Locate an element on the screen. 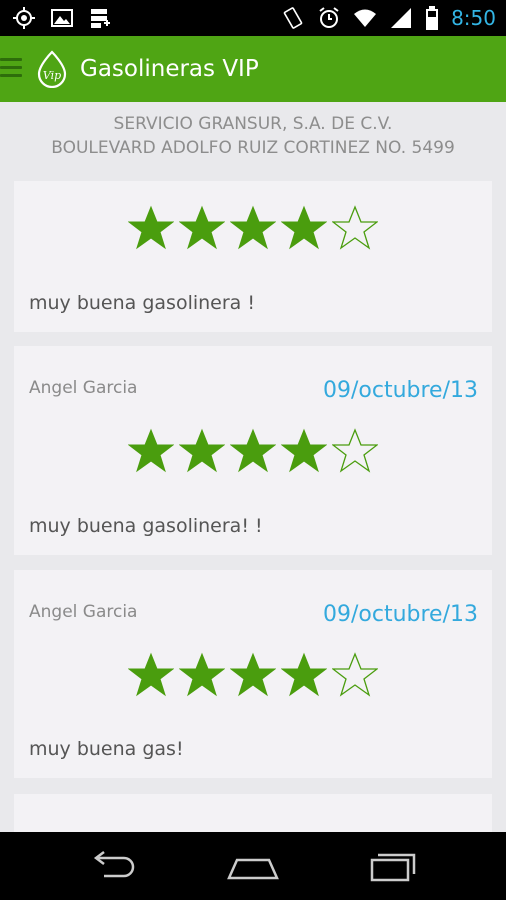 This screenshot has height=900, width=506. review-card-partial is located at coordinates (253, 813).